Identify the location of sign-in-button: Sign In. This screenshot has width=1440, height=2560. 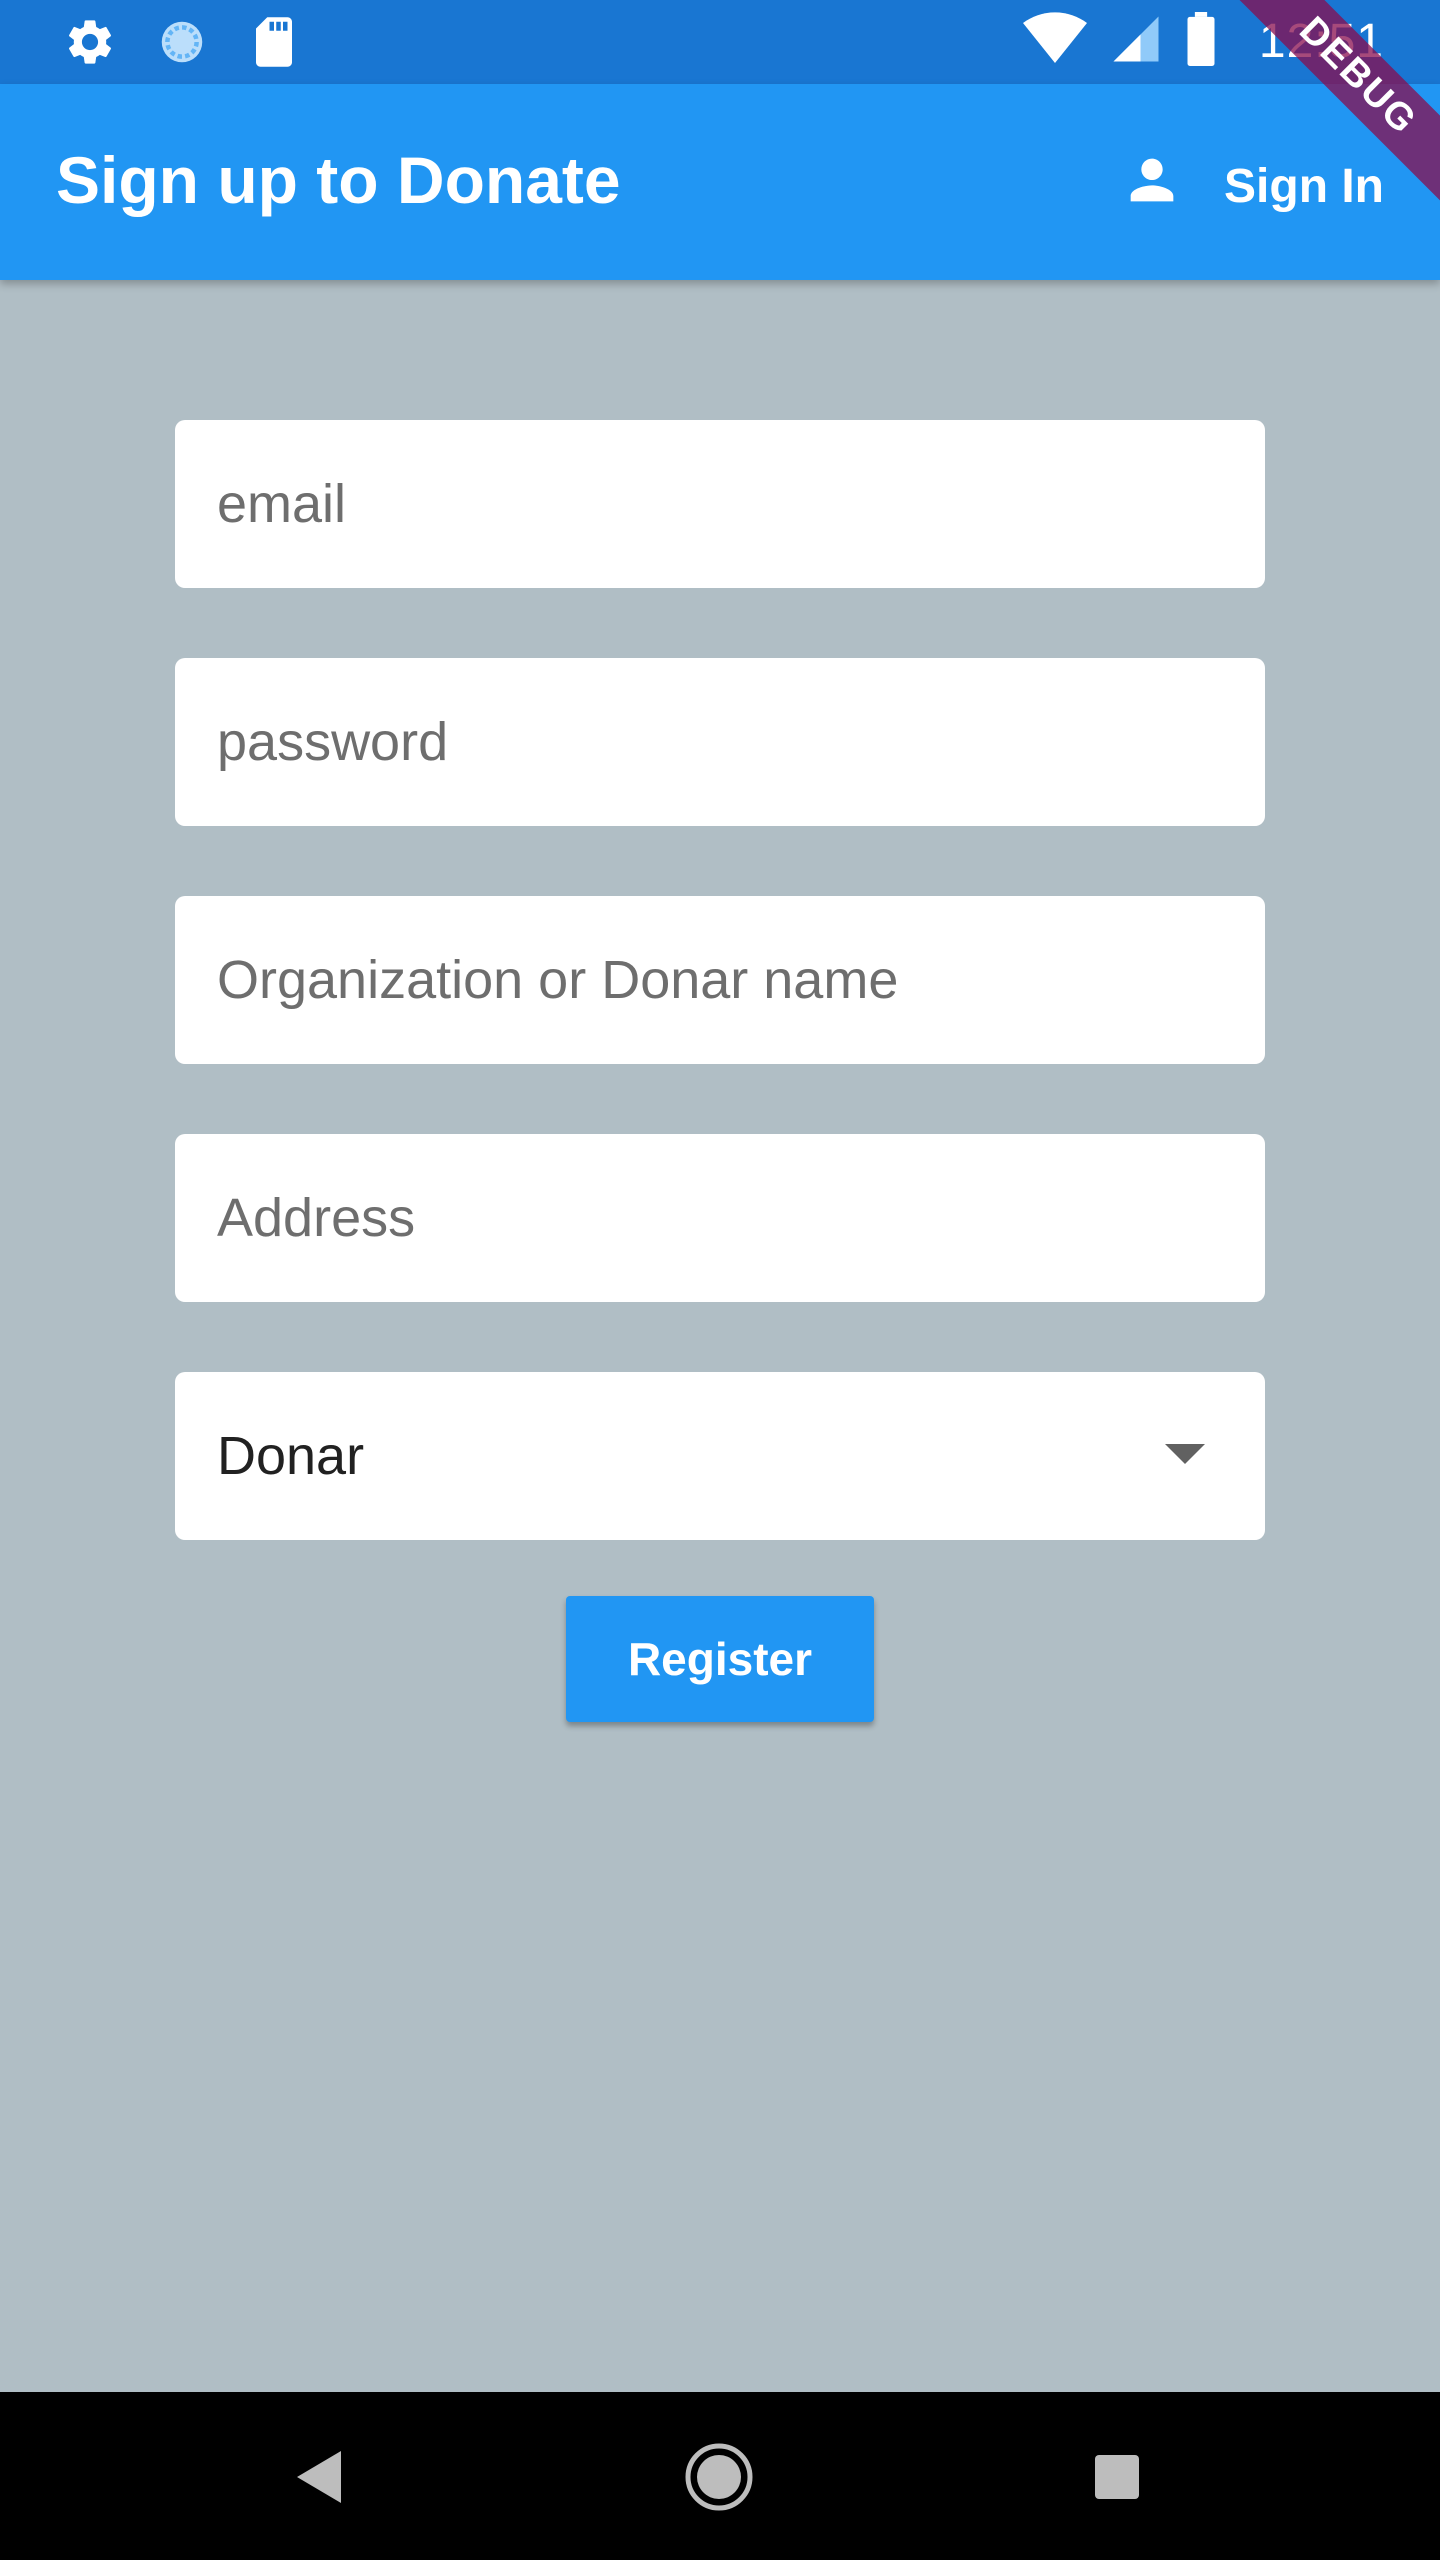
(1252, 186).